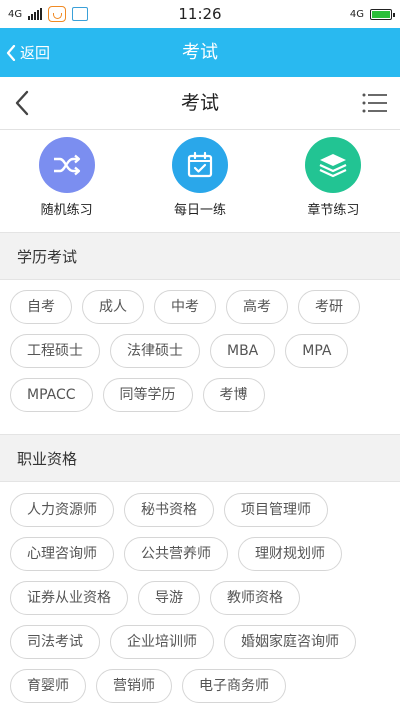 The width and height of the screenshot is (400, 711). What do you see at coordinates (57, 14) in the screenshot?
I see `notification-app-icon` at bounding box center [57, 14].